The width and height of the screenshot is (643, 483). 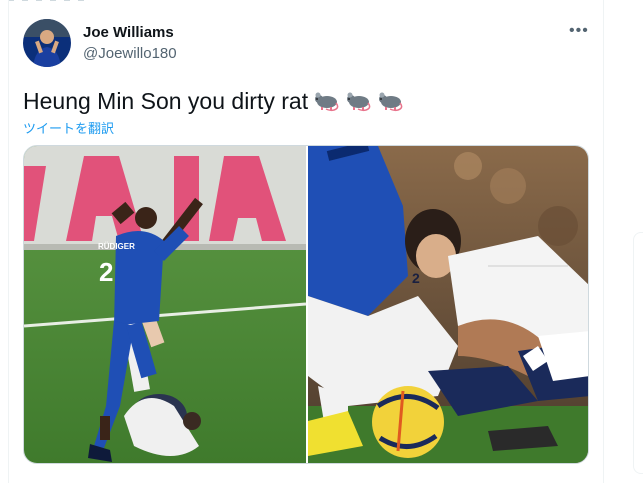 What do you see at coordinates (68, 127) in the screenshot?
I see `translate-tweet-link: ツイートを翻訳` at bounding box center [68, 127].